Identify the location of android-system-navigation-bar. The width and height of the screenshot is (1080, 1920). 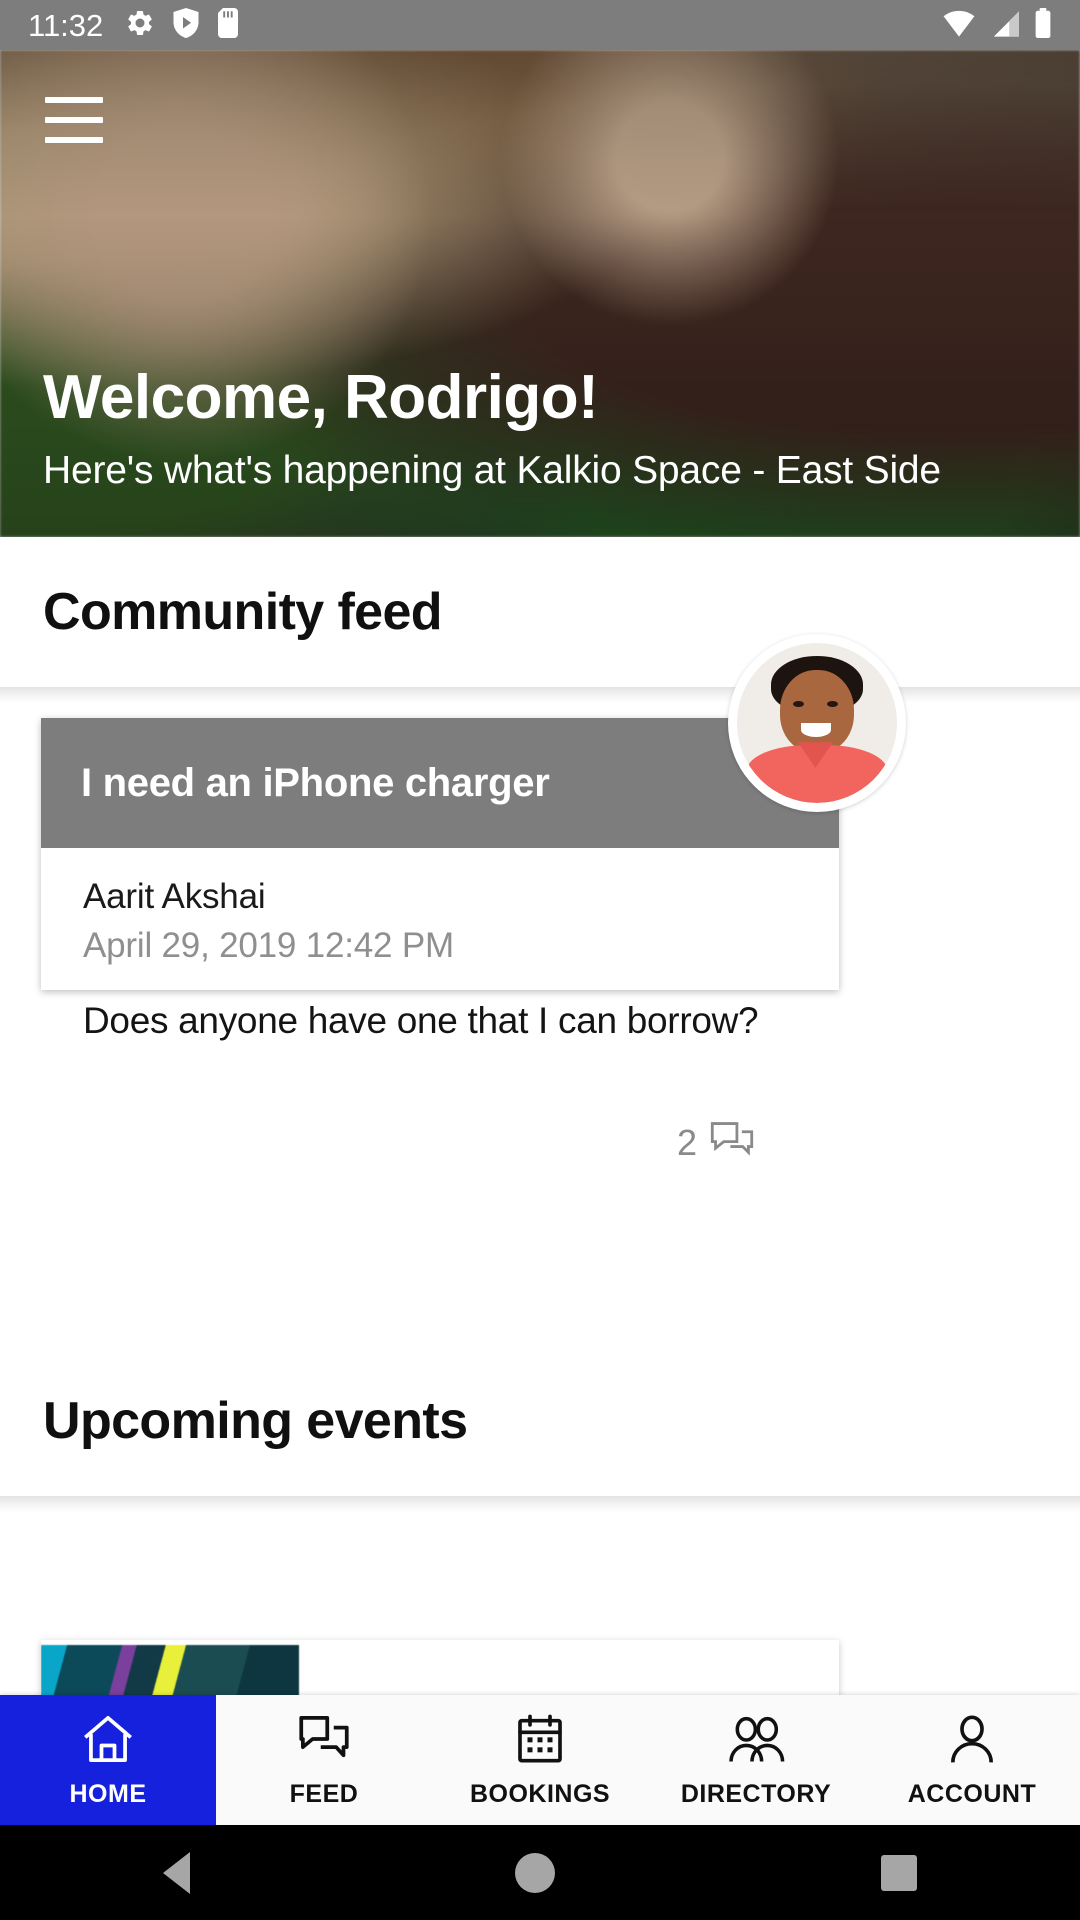
(540, 1872).